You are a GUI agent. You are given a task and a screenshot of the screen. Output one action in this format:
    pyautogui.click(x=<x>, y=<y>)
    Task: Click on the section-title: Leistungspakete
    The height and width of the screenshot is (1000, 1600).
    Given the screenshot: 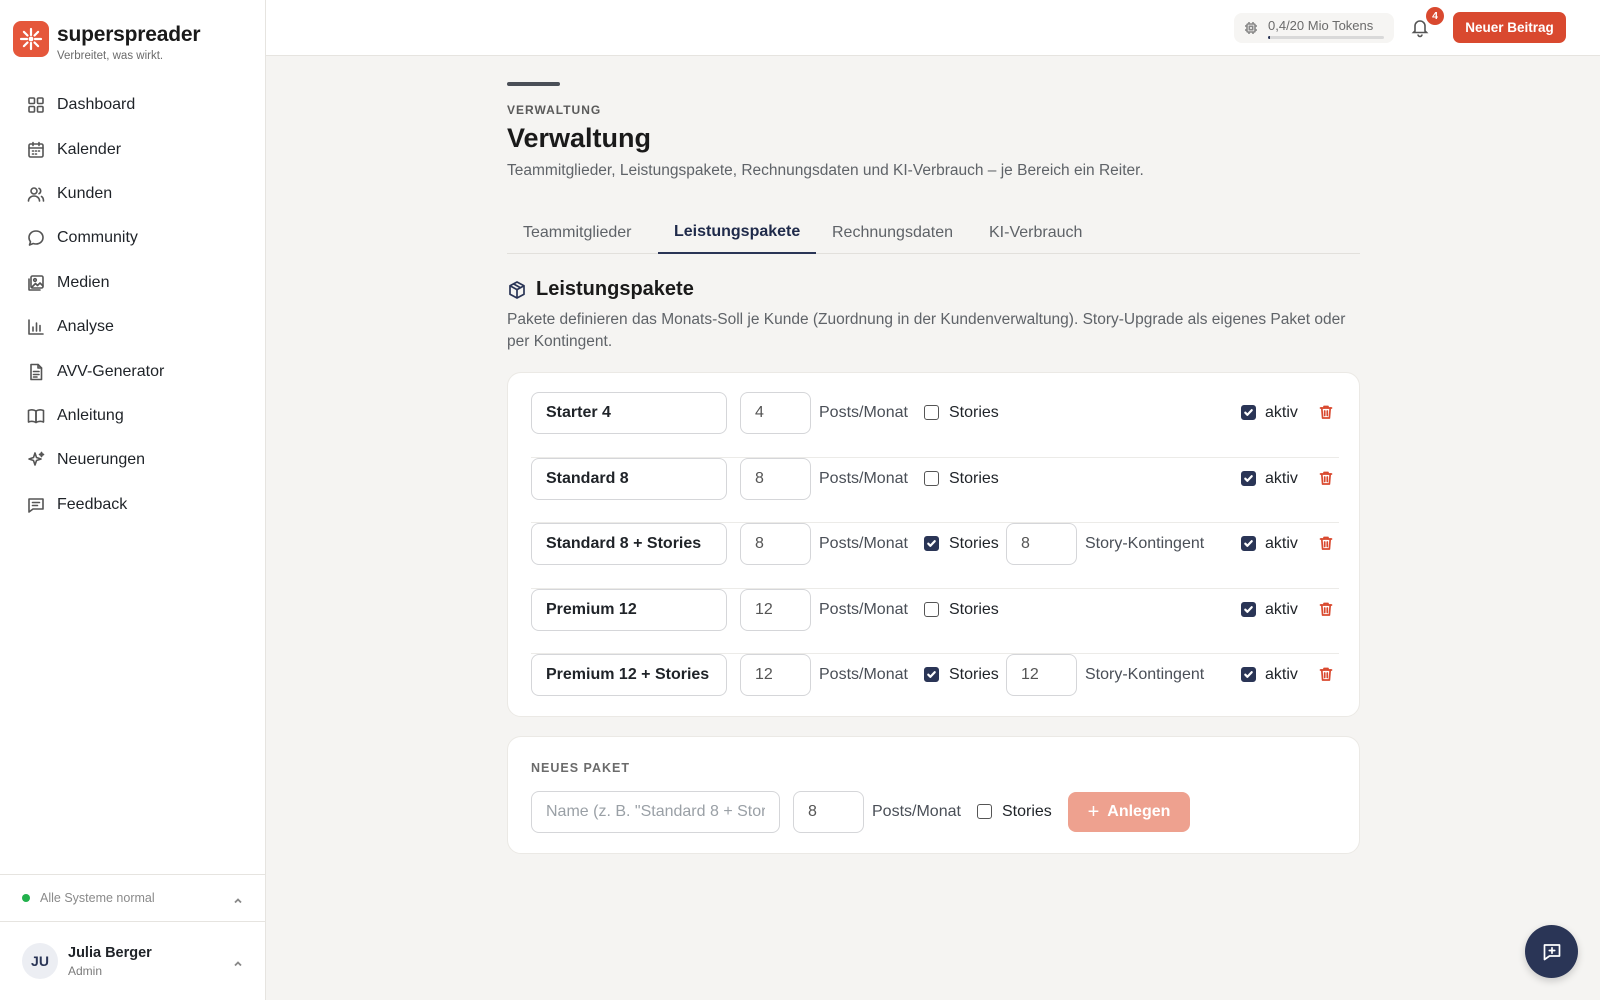 What is the action you would take?
    pyautogui.click(x=615, y=289)
    